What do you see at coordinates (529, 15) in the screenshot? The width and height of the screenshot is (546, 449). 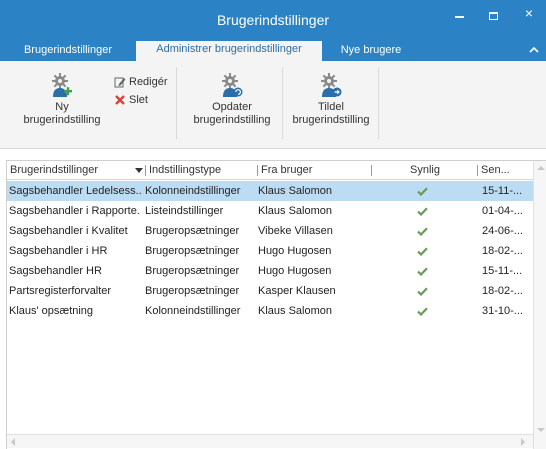 I see `close-button: ×` at bounding box center [529, 15].